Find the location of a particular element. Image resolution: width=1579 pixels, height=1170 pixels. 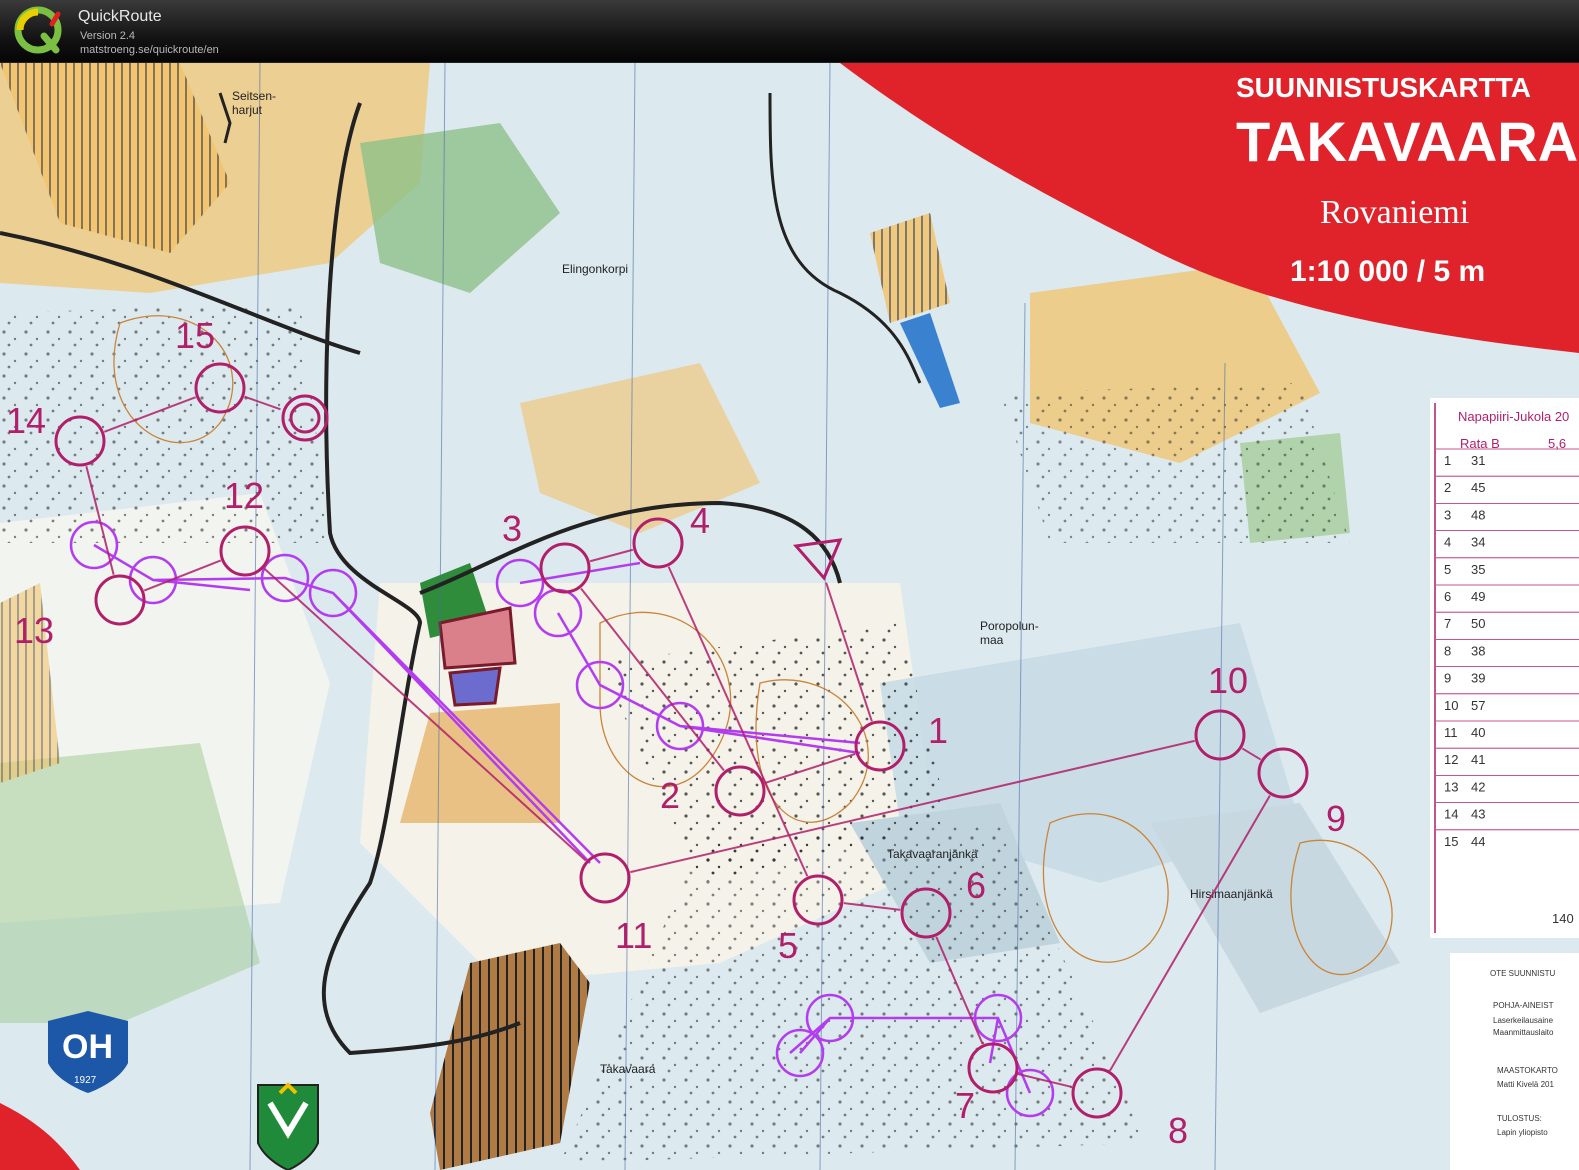

course-row-code: 43 is located at coordinates (1478, 814).